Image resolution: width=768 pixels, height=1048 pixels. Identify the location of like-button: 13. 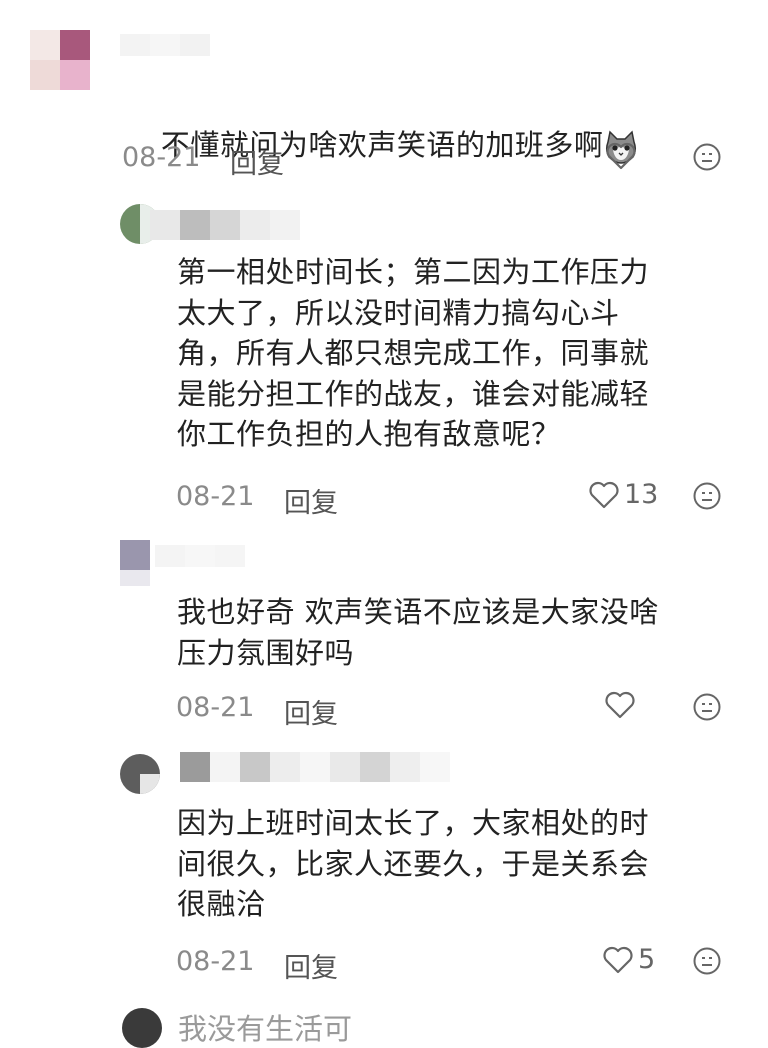
(623, 494).